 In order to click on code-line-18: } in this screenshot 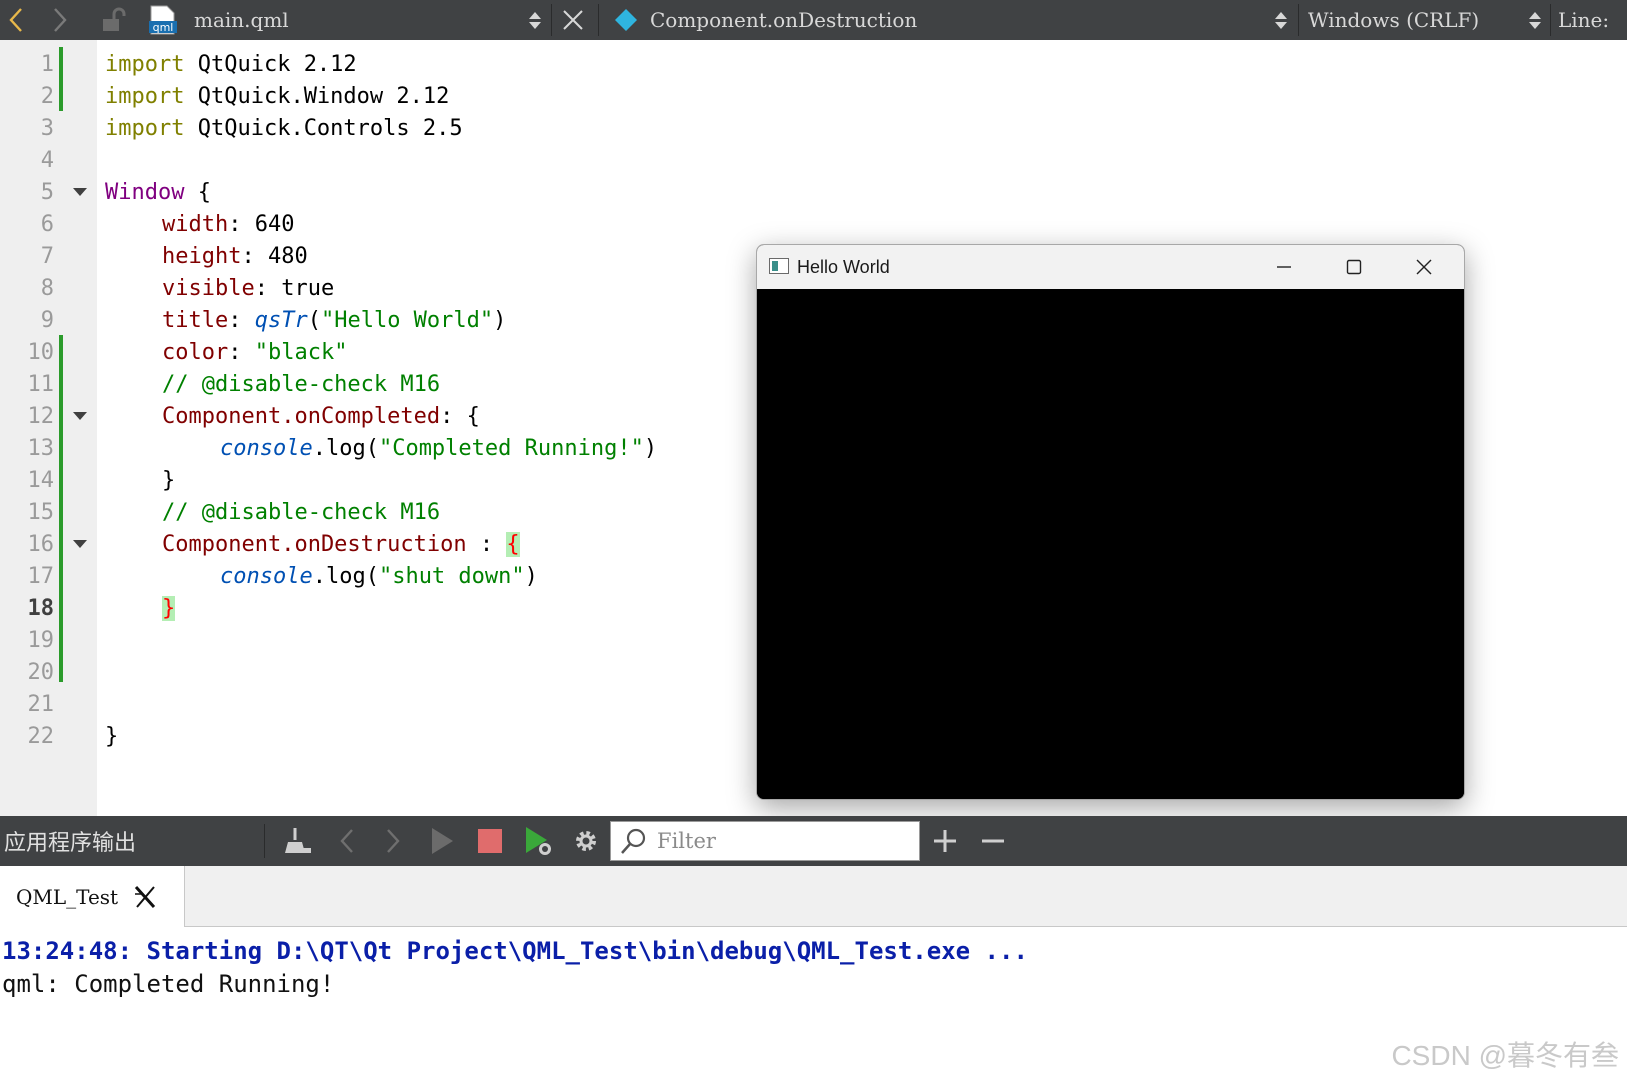, I will do `click(169, 609)`.